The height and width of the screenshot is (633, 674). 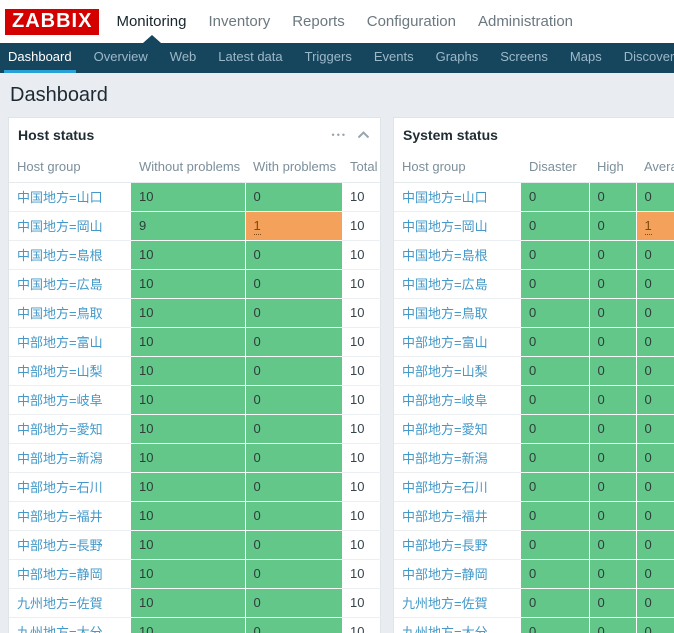 What do you see at coordinates (40, 58) in the screenshot?
I see `sub-nav-item-dashboard: Dashboard` at bounding box center [40, 58].